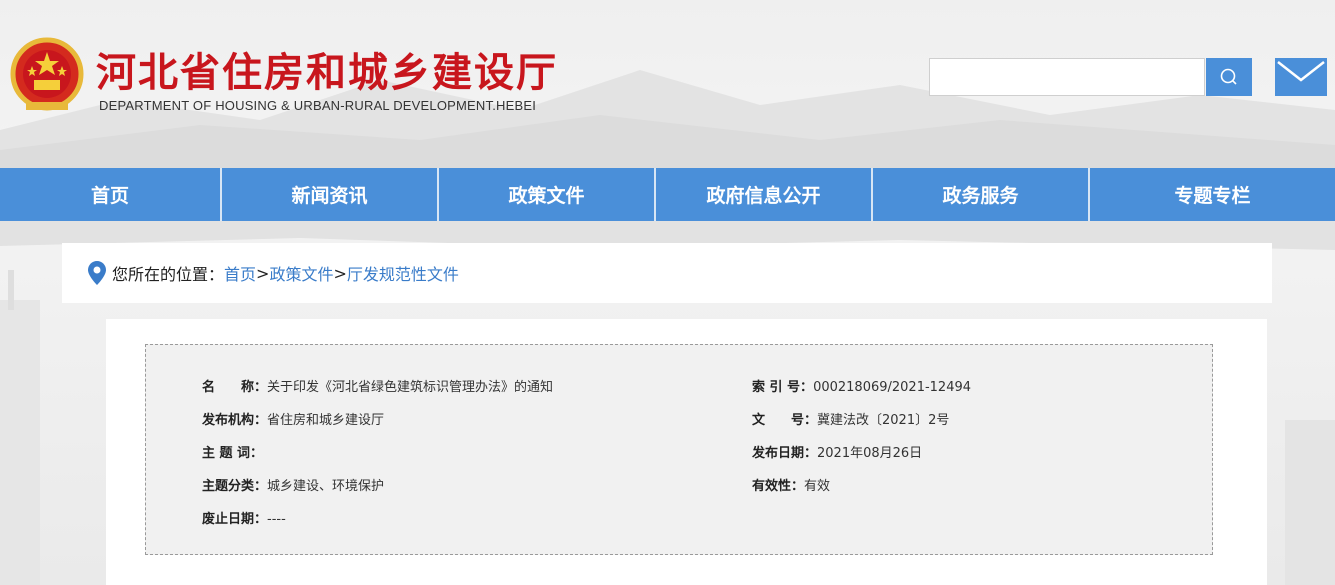 The width and height of the screenshot is (1335, 585). I want to click on meta-index: 索 引 号：000218069/2021-12494, so click(861, 385).